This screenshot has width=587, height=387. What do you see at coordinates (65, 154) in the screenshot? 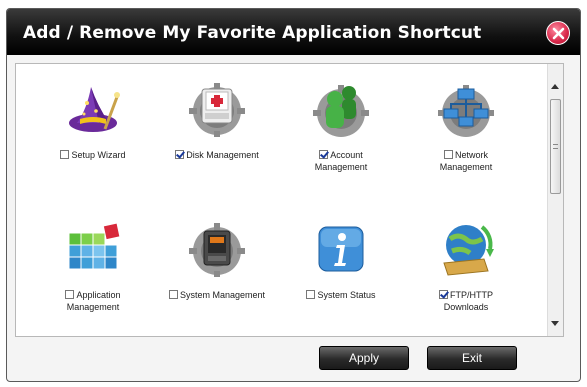
I see `setup-wizard-checkbox` at bounding box center [65, 154].